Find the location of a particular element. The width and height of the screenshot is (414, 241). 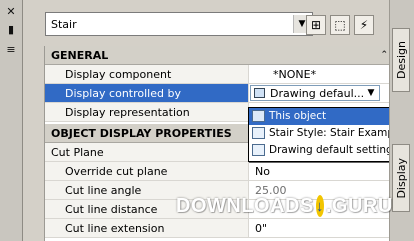

general-title: GENERAL is located at coordinates (80, 55).